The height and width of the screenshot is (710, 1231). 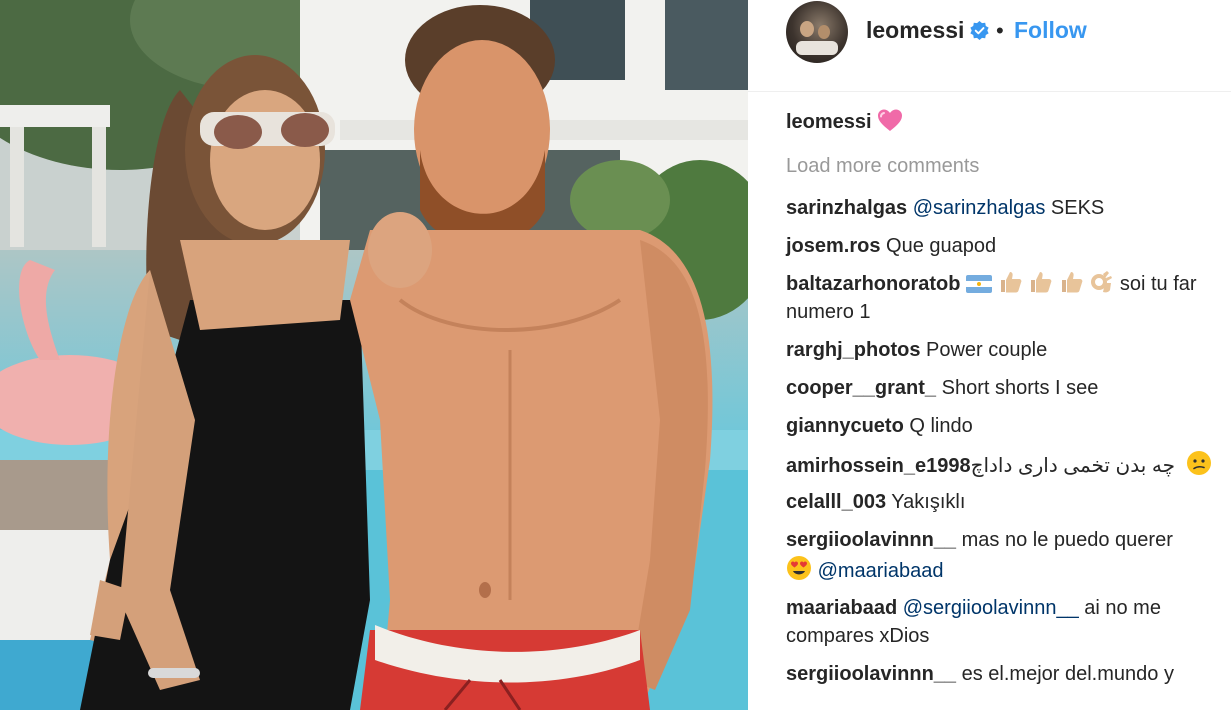 I want to click on comment: maariabaad @sergiioolavinnn__ ai no me, so click(x=973, y=608).